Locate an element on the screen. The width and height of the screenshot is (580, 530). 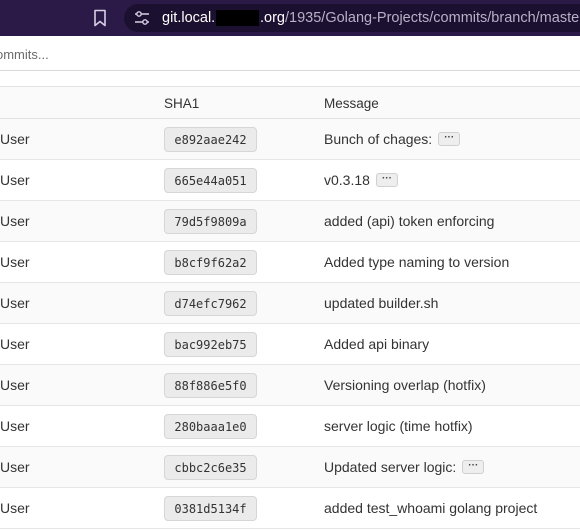
commit-message-link: Updated server logic: is located at coordinates (390, 467).